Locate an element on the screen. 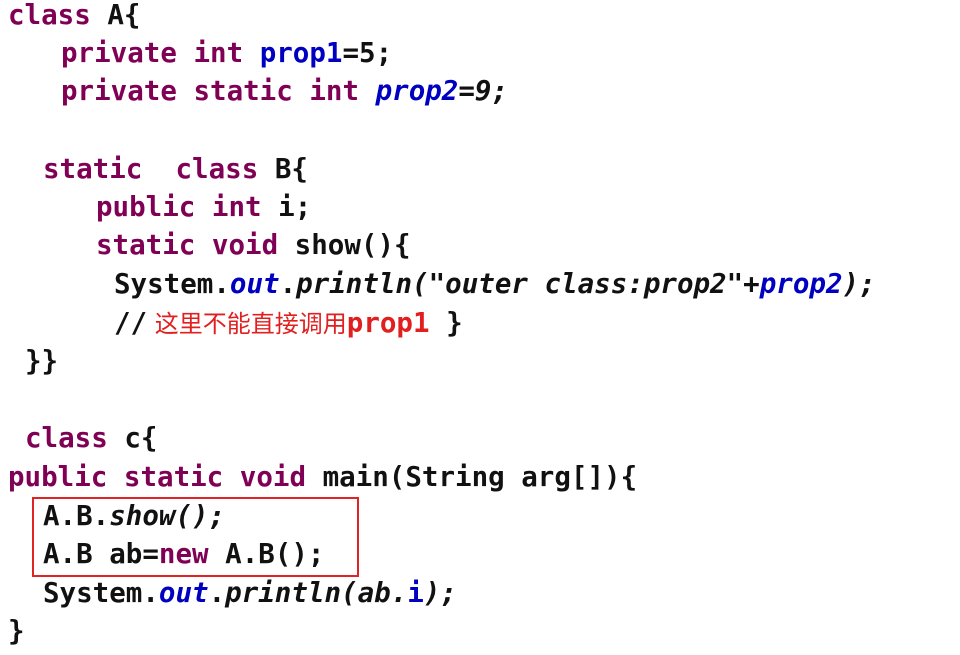 The image size is (960, 655). keyword: public int is located at coordinates (179, 207).